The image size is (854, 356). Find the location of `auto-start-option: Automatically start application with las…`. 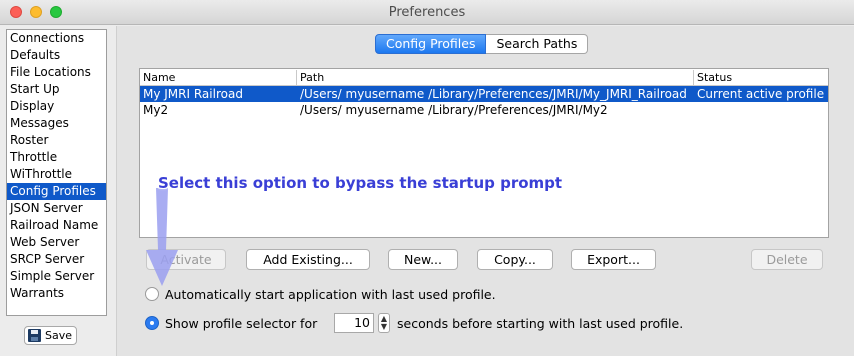

auto-start-option: Automatically start application with las… is located at coordinates (320, 294).